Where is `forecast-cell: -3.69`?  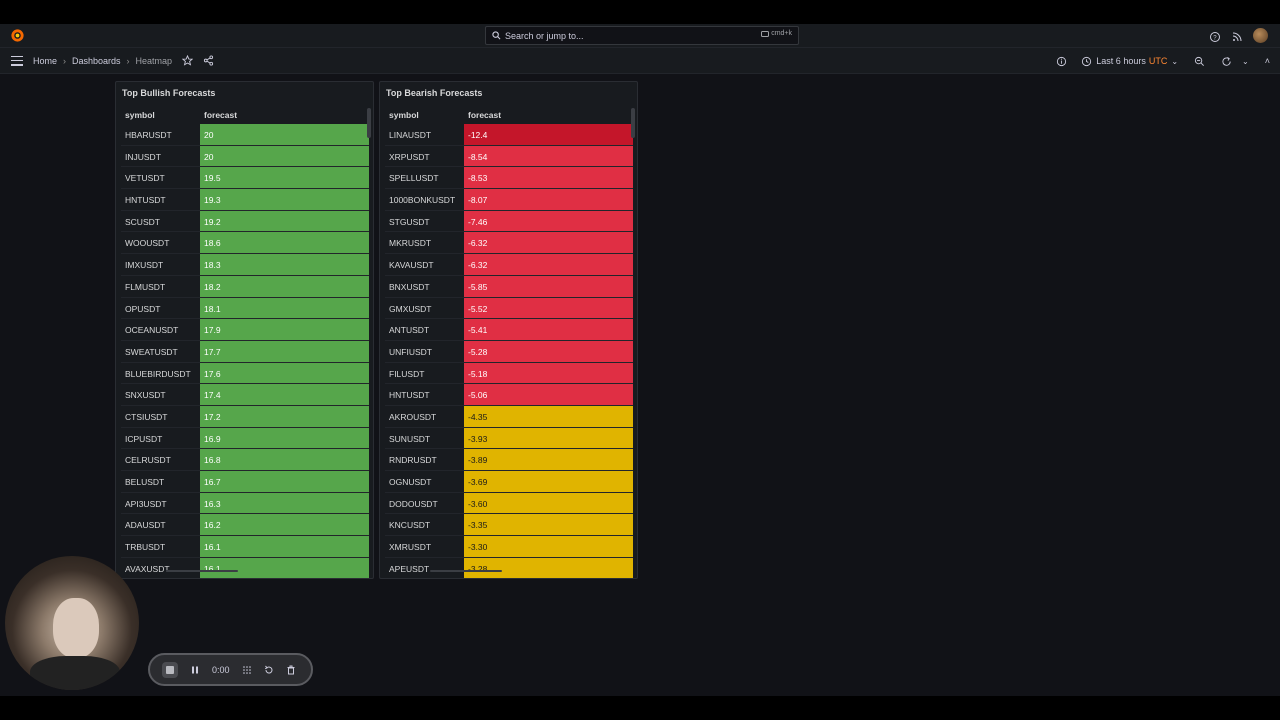 forecast-cell: -3.69 is located at coordinates (548, 481).